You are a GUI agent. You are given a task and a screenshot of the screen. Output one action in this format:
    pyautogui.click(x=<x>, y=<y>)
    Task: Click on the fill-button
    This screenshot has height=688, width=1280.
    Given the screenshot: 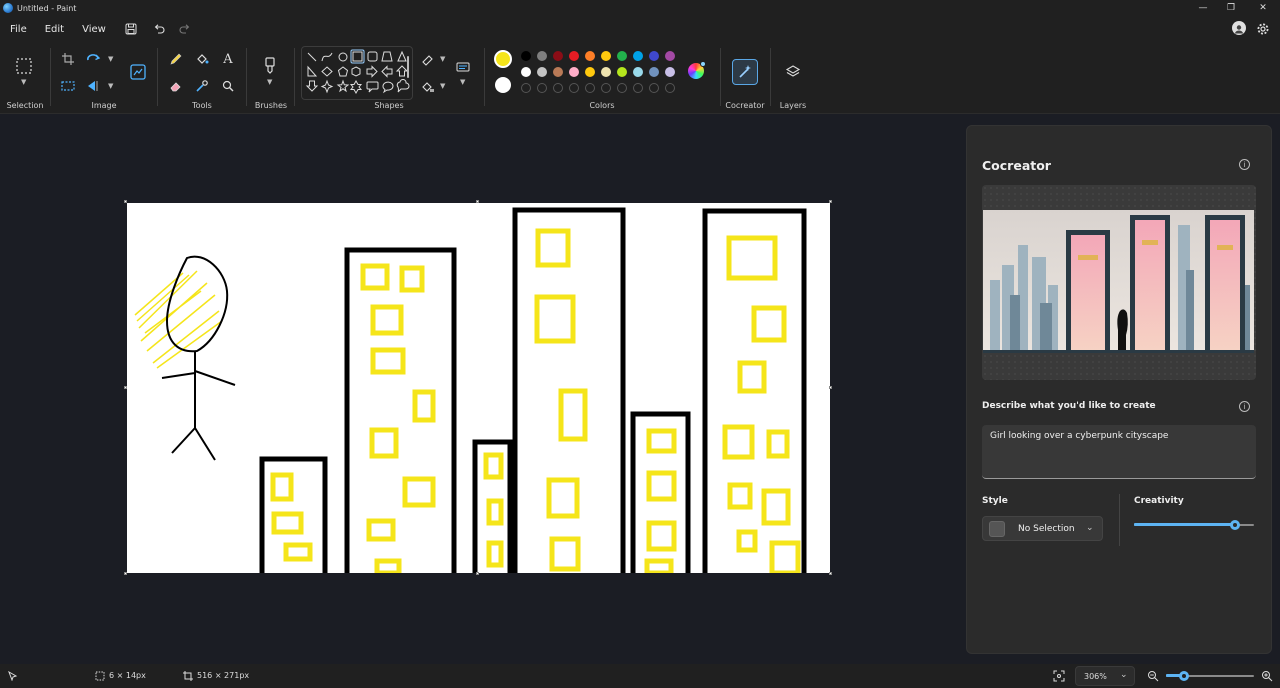 What is the action you would take?
    pyautogui.click(x=202, y=59)
    